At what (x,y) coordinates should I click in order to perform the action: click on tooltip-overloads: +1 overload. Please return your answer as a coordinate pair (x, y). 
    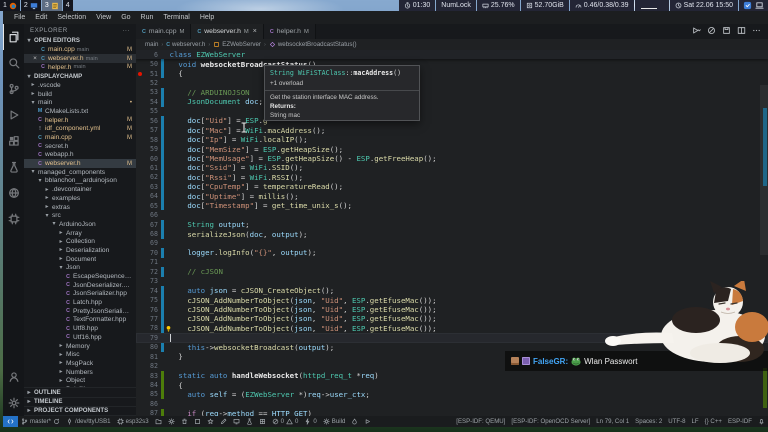
    Looking at the image, I should click on (342, 83).